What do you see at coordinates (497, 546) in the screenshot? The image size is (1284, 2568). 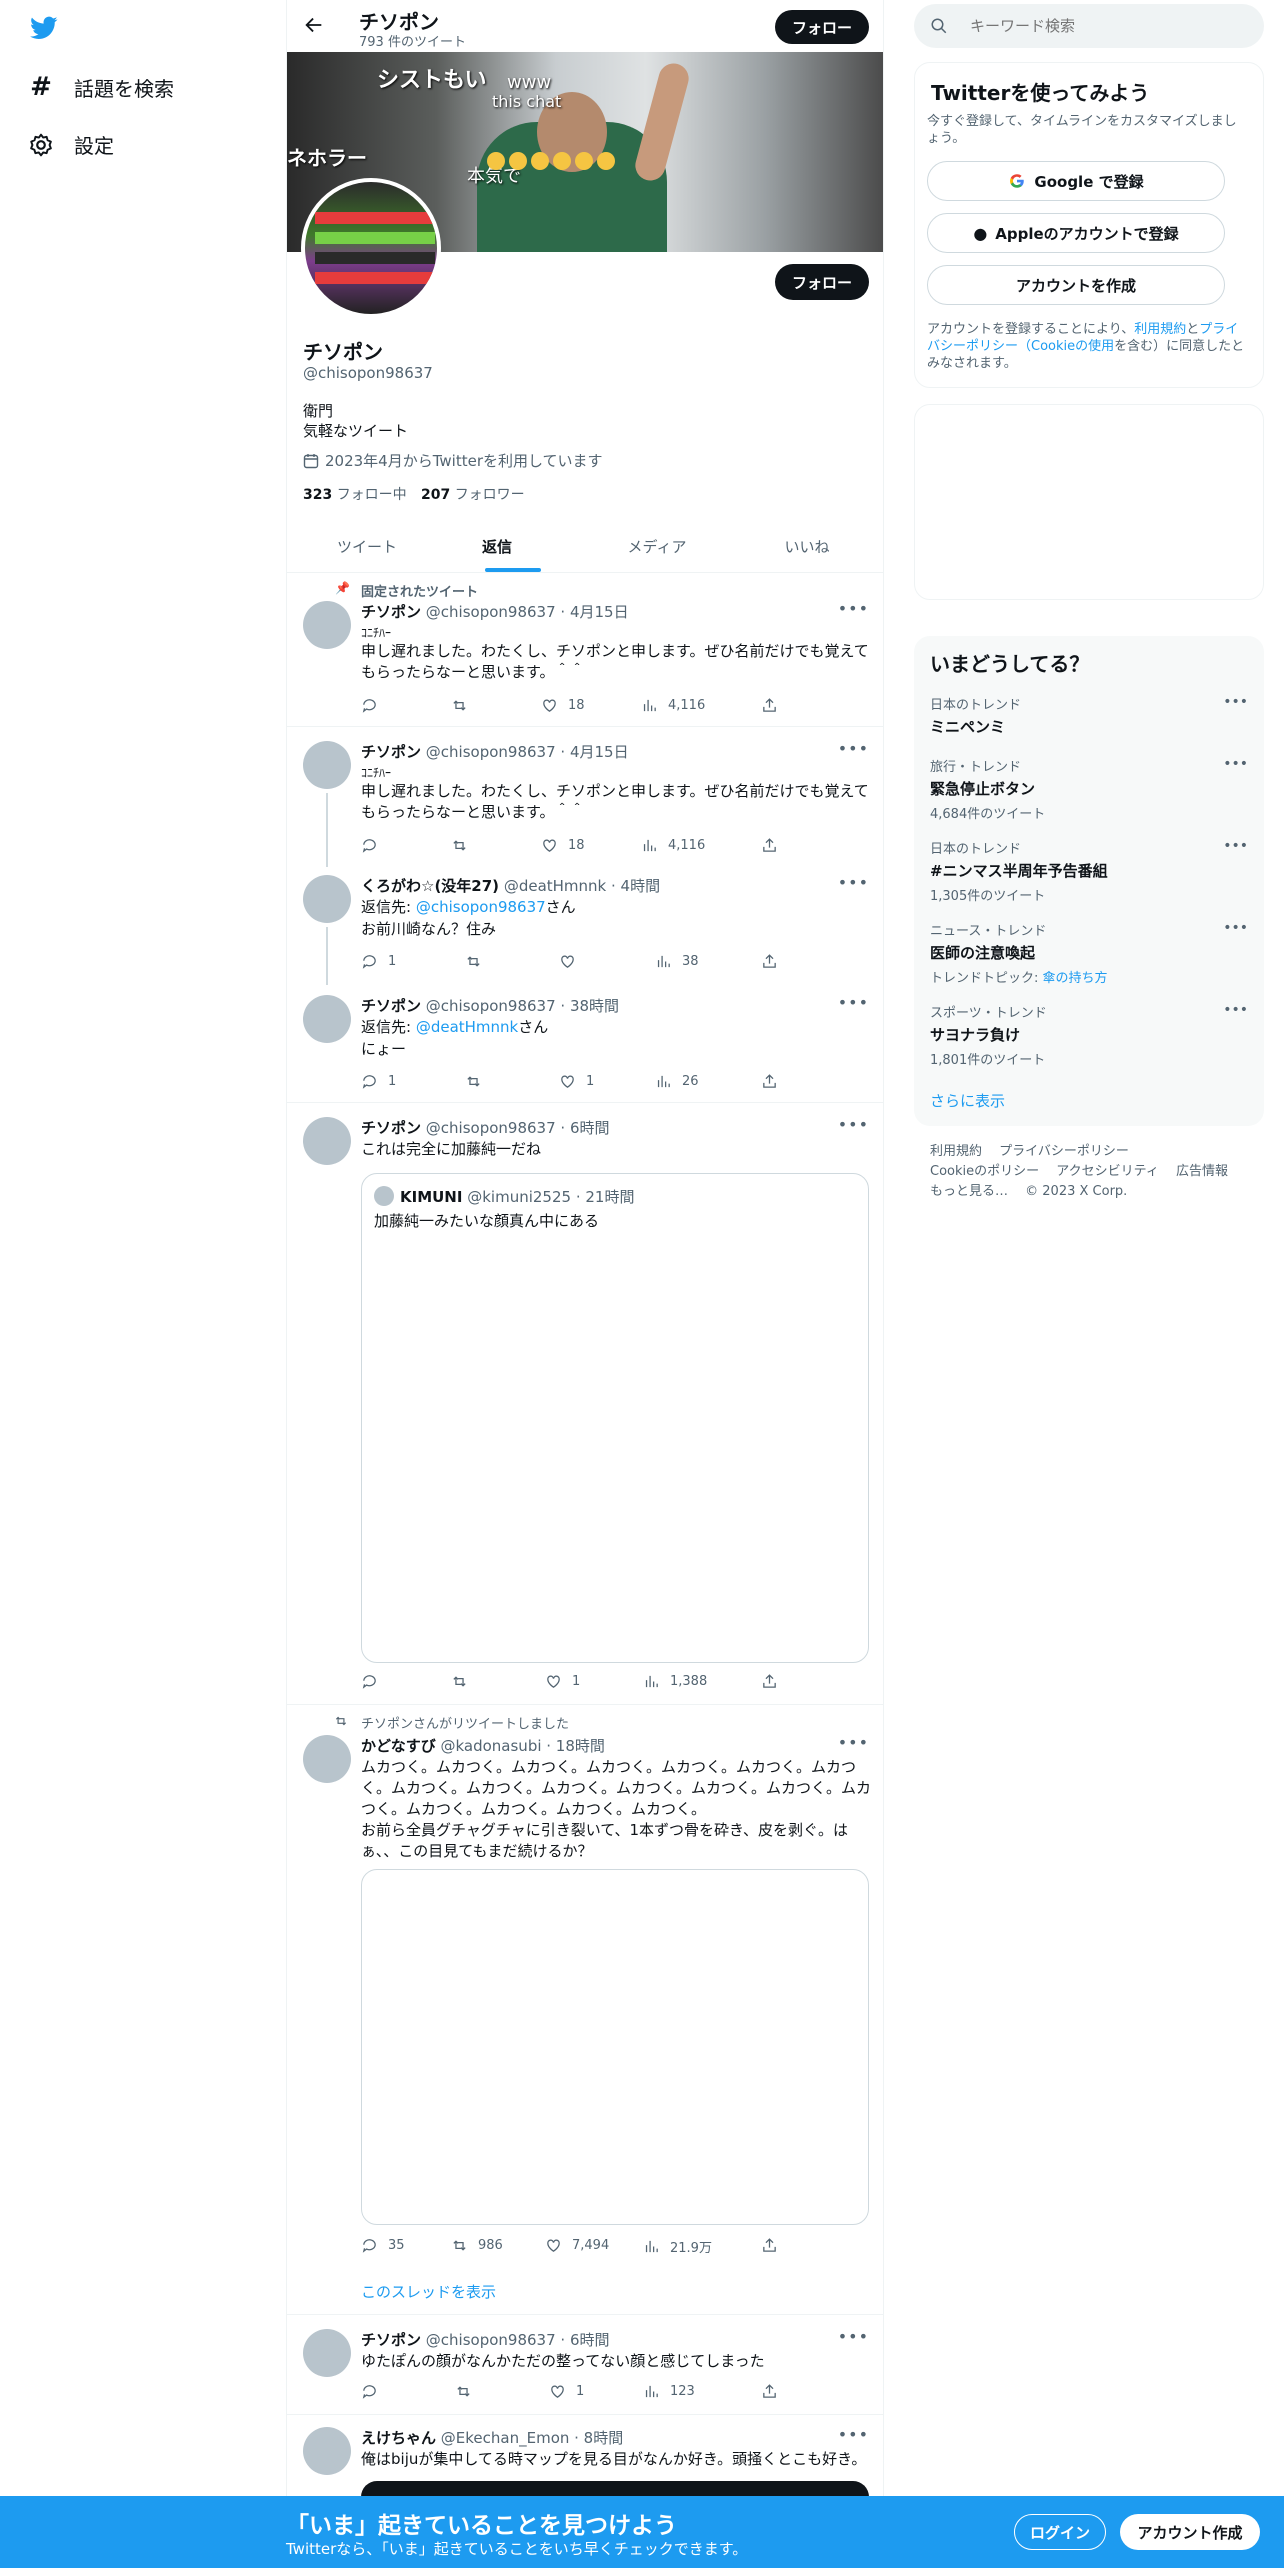 I see `tab-replies: 返信` at bounding box center [497, 546].